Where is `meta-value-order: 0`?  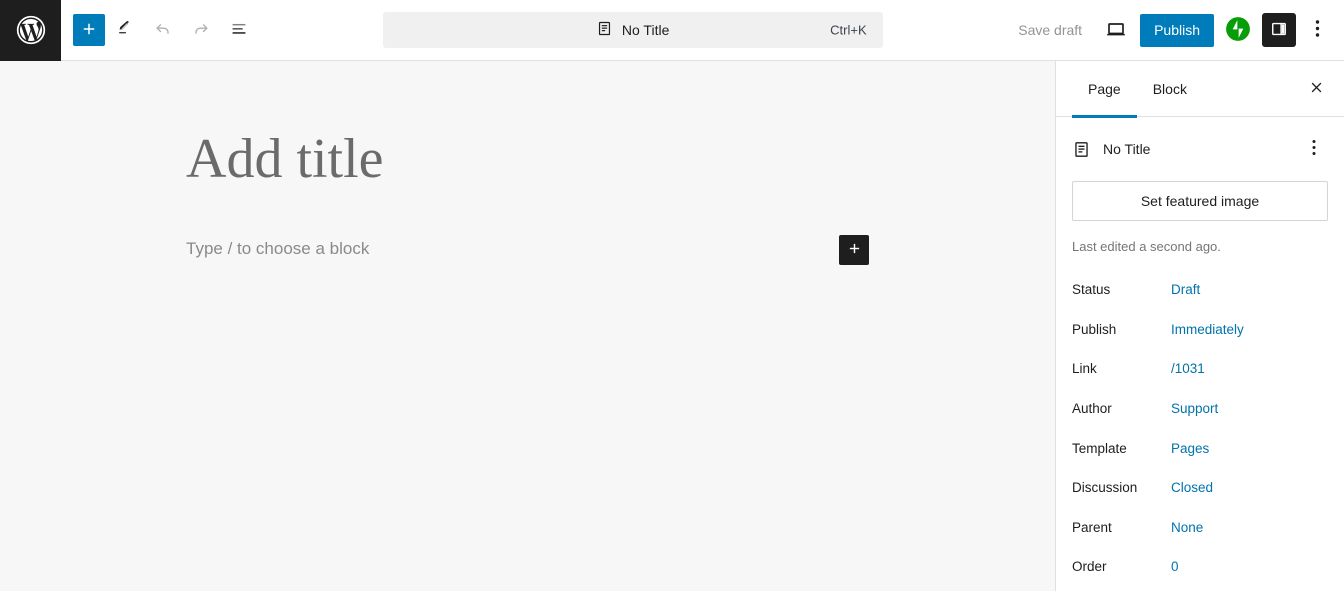 meta-value-order: 0 is located at coordinates (1175, 566).